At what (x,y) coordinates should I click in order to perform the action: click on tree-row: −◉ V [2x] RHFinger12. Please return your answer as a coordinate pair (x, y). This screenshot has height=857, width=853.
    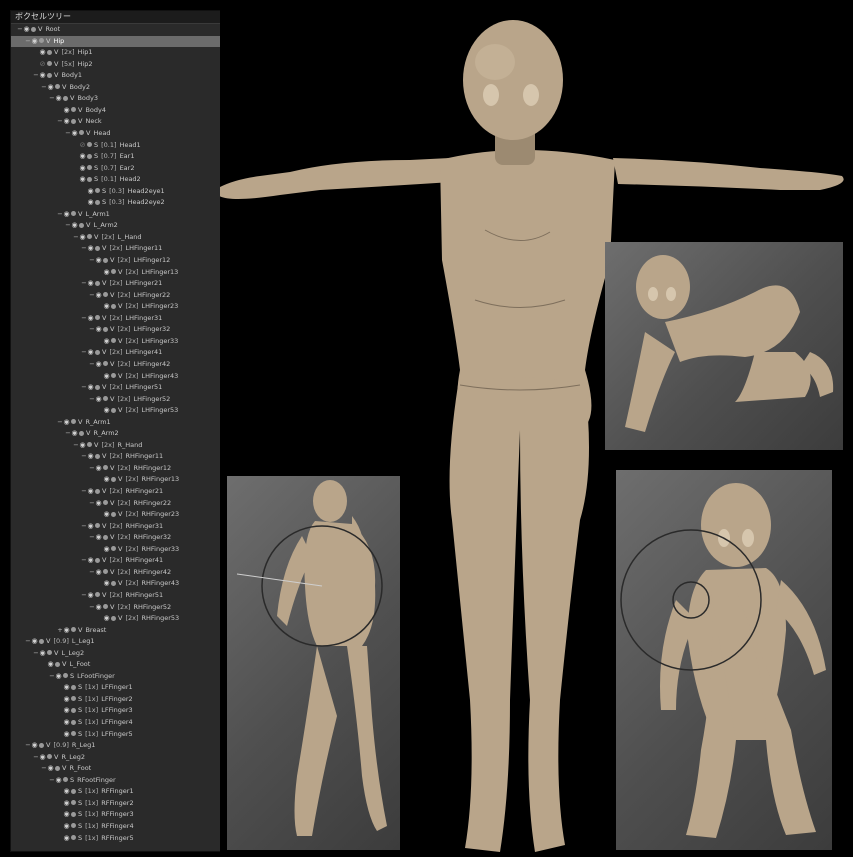
    Looking at the image, I should click on (115, 469).